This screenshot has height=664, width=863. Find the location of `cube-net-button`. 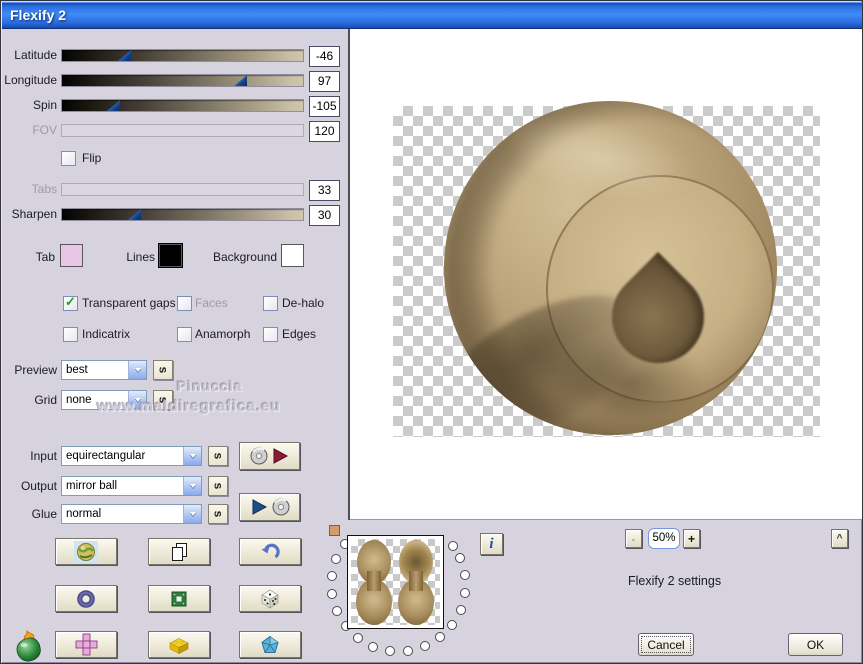

cube-net-button is located at coordinates (86, 644).